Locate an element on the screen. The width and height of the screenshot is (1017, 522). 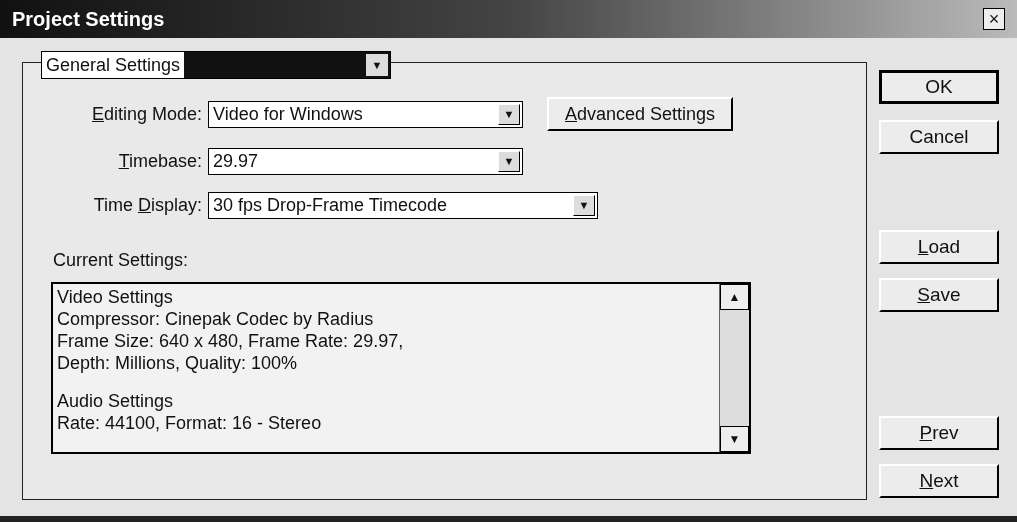
section-dropdown: General Settings ▼ is located at coordinates (216, 65).